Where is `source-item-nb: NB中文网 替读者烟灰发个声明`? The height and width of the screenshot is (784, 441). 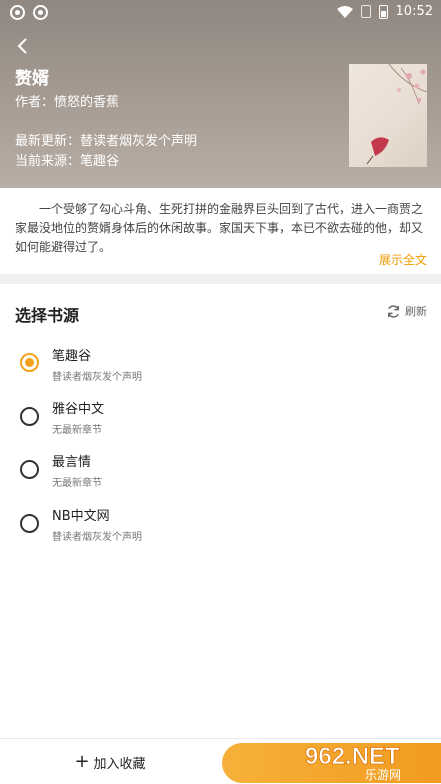
source-item-nb: NB中文网 替读者烟灰发个声明 is located at coordinates (220, 526).